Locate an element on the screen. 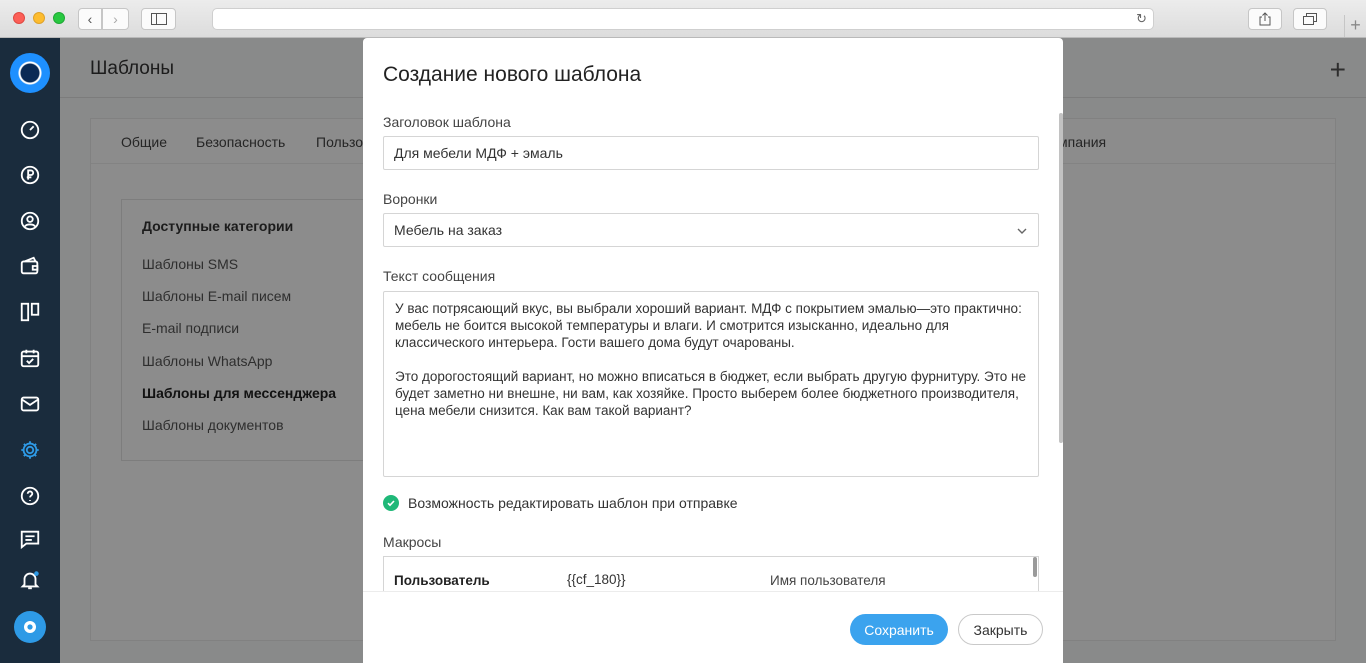 This screenshot has height=663, width=1366. chevron-left-icon: ‹ is located at coordinates (90, 19).